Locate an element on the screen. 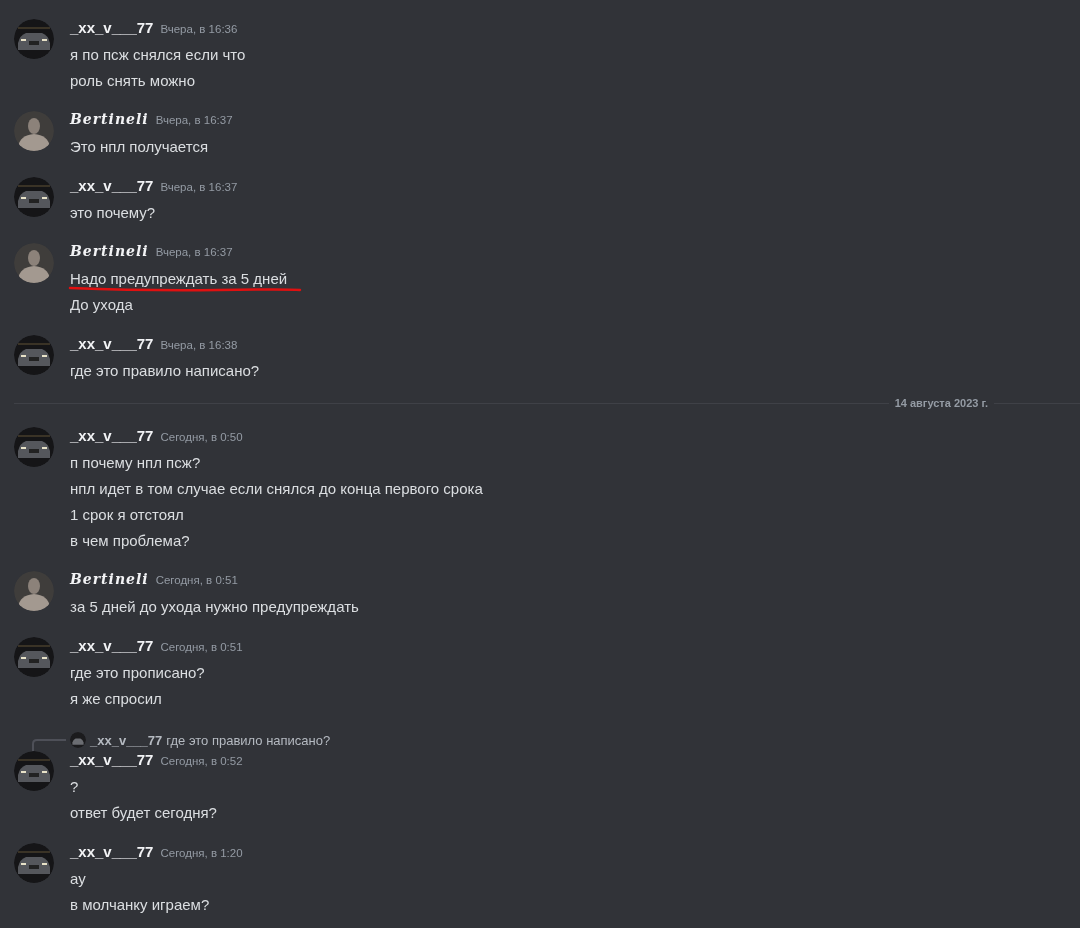  message-text: в чем проблема? is located at coordinates (130, 540).